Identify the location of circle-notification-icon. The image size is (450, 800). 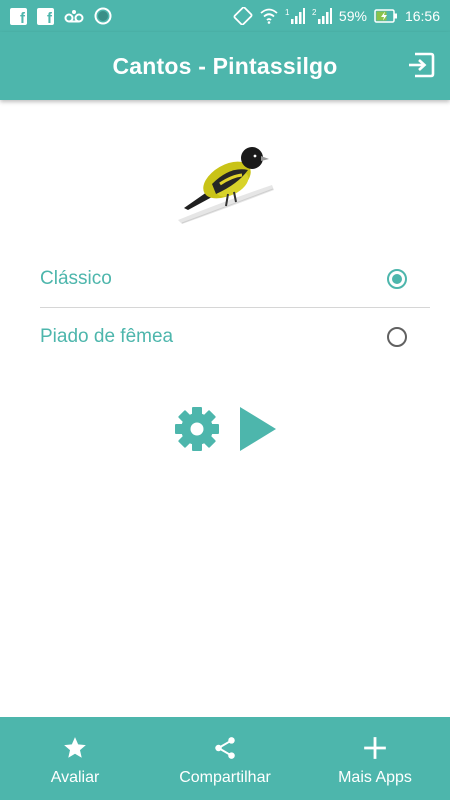
(103, 16).